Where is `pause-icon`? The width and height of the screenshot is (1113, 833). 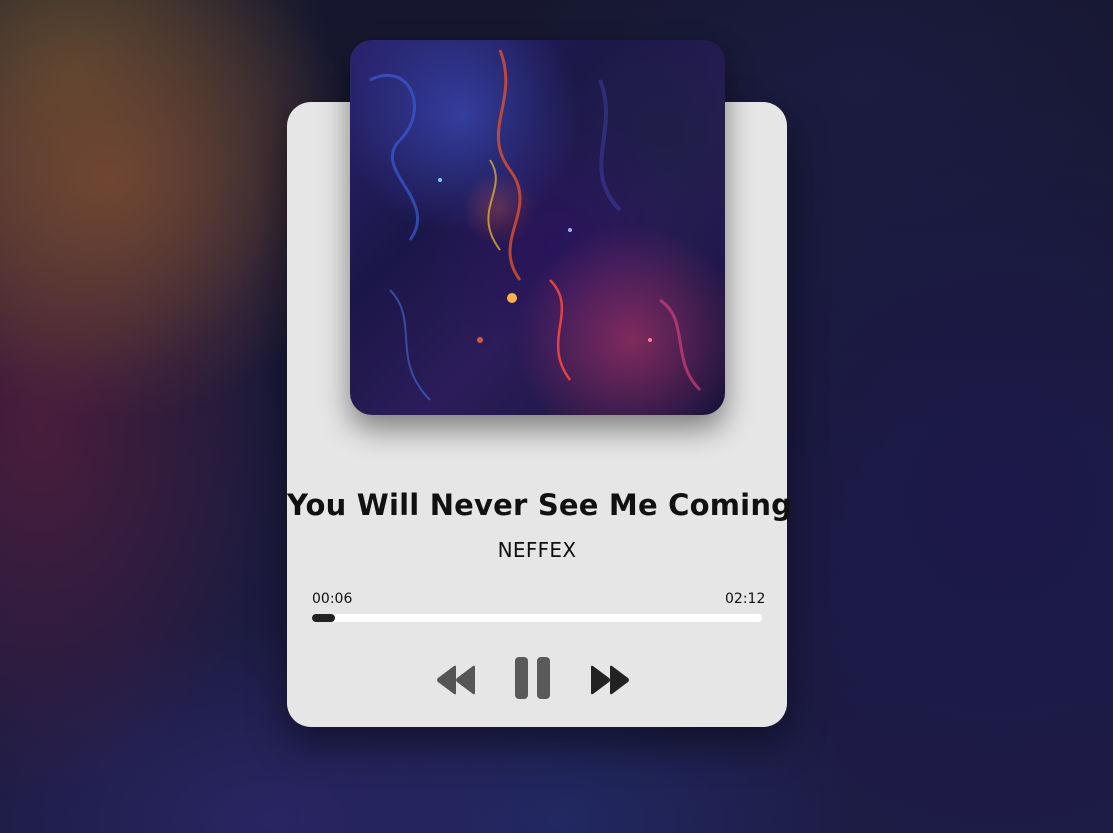 pause-icon is located at coordinates (532, 678).